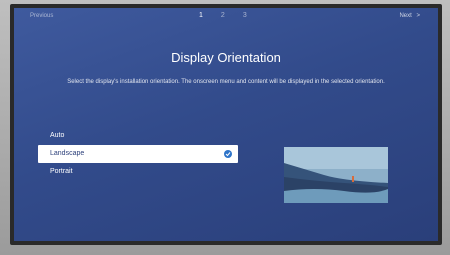 The image size is (450, 255). I want to click on orientation-options: Auto Landscape Portrait, so click(138, 154).